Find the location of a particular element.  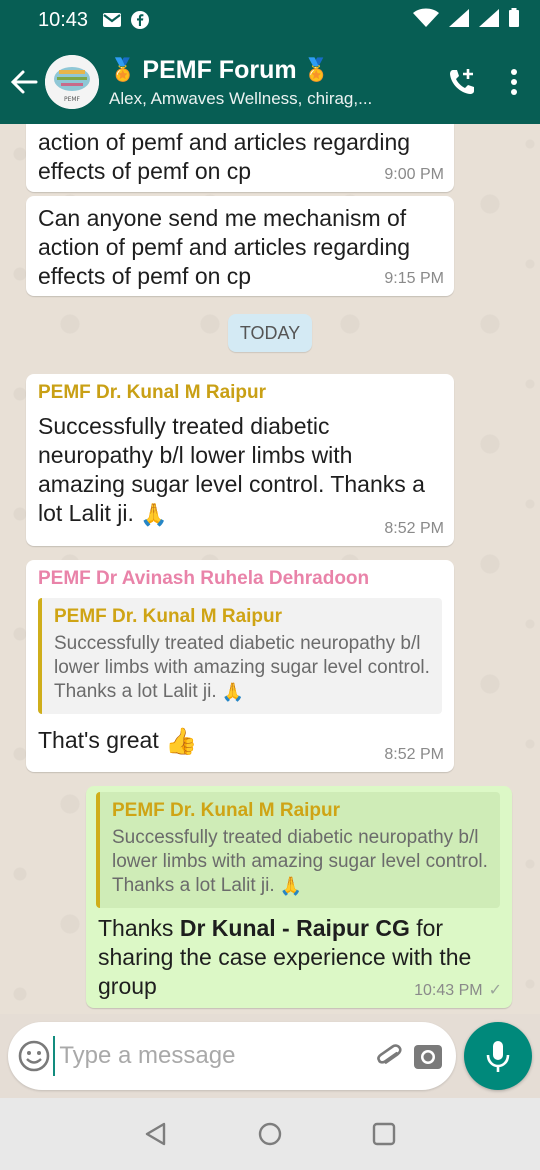

medal-icon-right: 🏅 is located at coordinates (316, 69).